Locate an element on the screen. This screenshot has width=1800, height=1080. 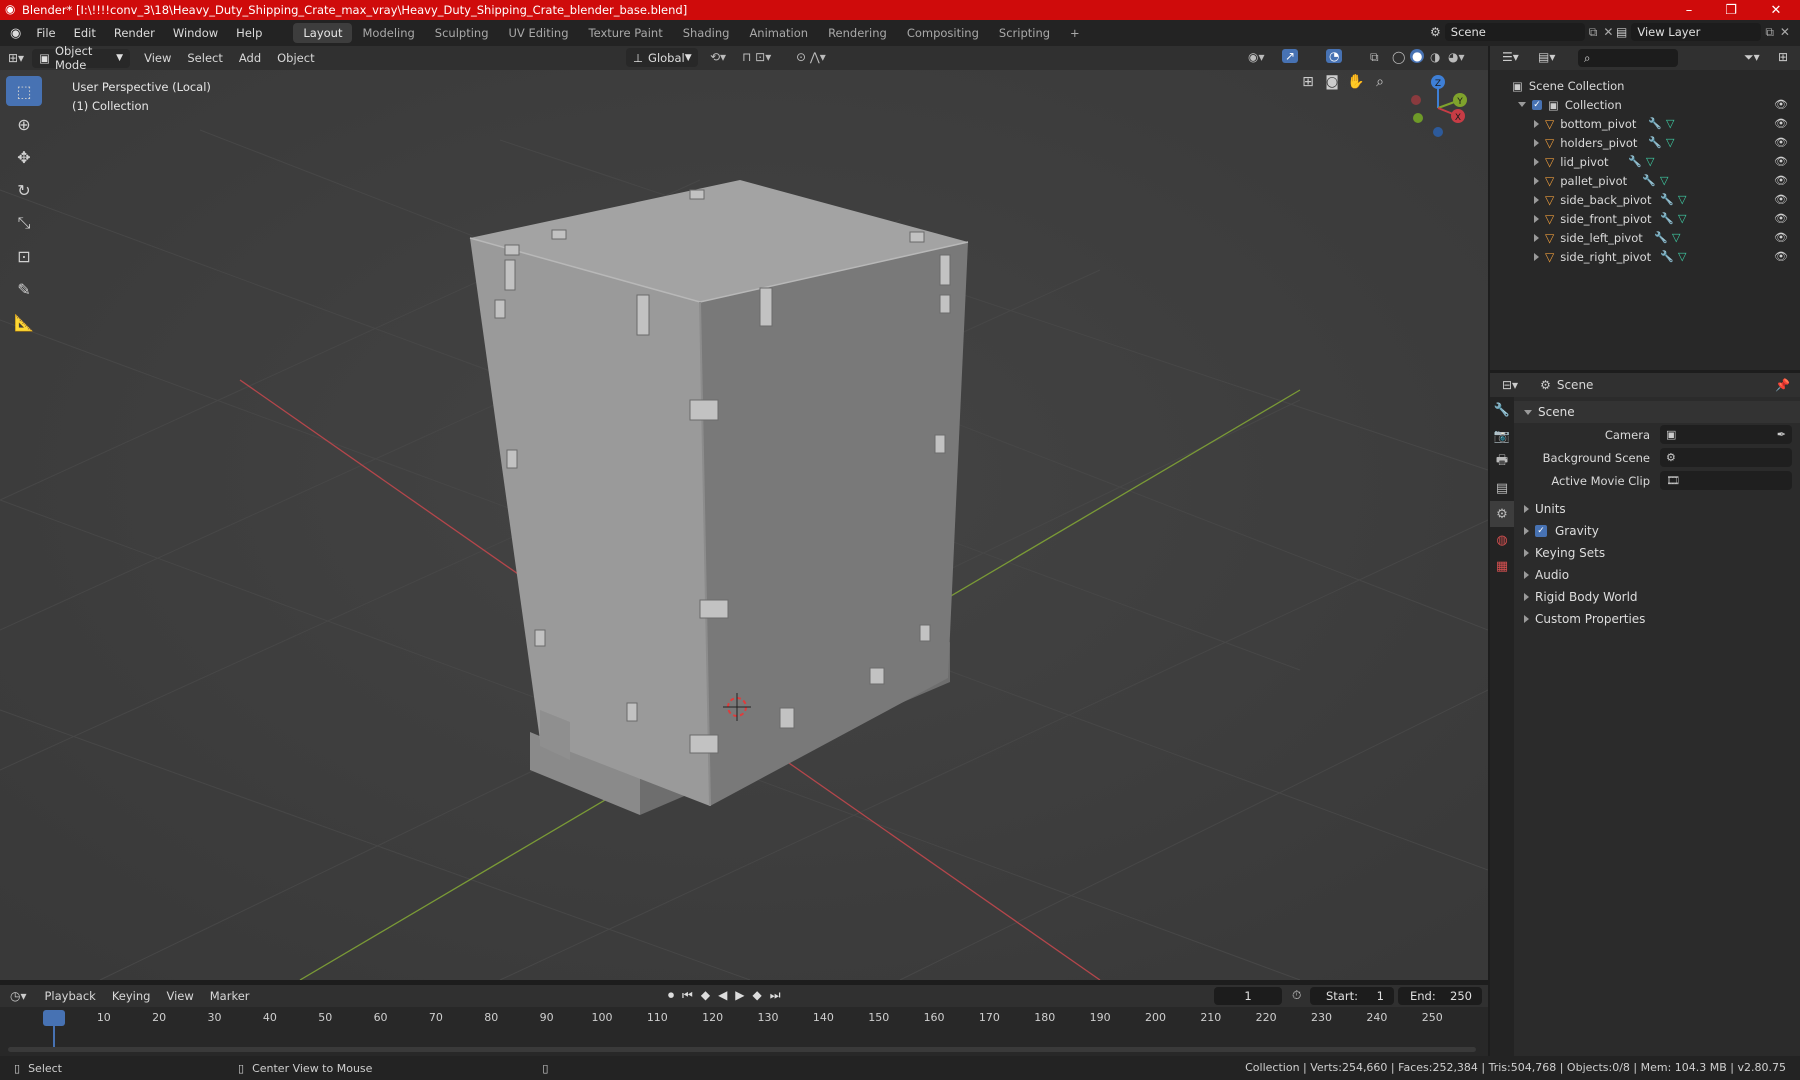
active-movie-clip-field: 🎞 is located at coordinates (1726, 480).